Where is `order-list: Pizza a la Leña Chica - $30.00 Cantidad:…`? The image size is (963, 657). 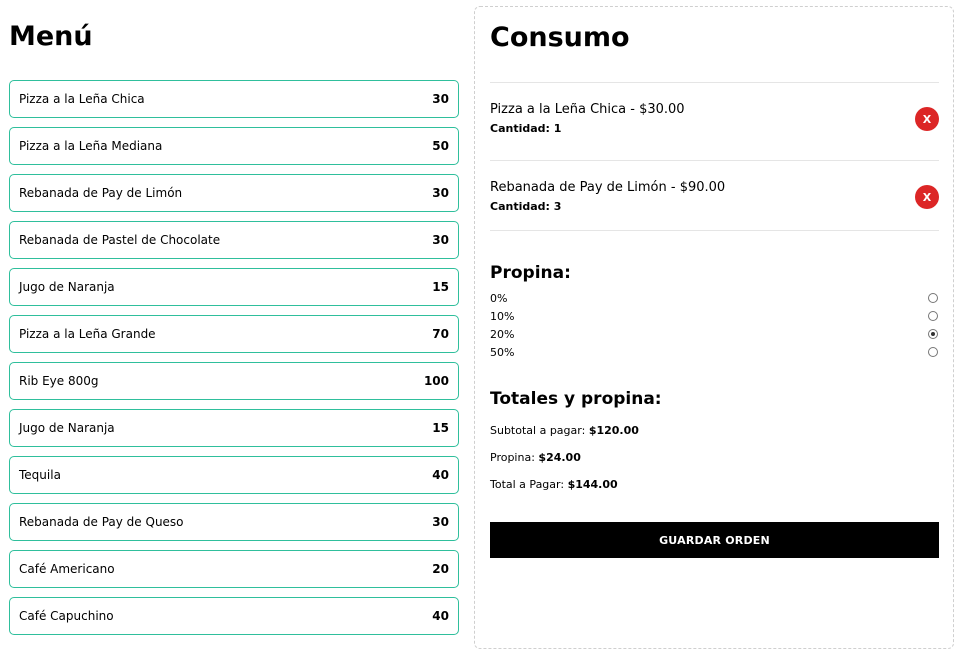 order-list: Pizza a la Leña Chica - $30.00 Cantidad:… is located at coordinates (714, 156).